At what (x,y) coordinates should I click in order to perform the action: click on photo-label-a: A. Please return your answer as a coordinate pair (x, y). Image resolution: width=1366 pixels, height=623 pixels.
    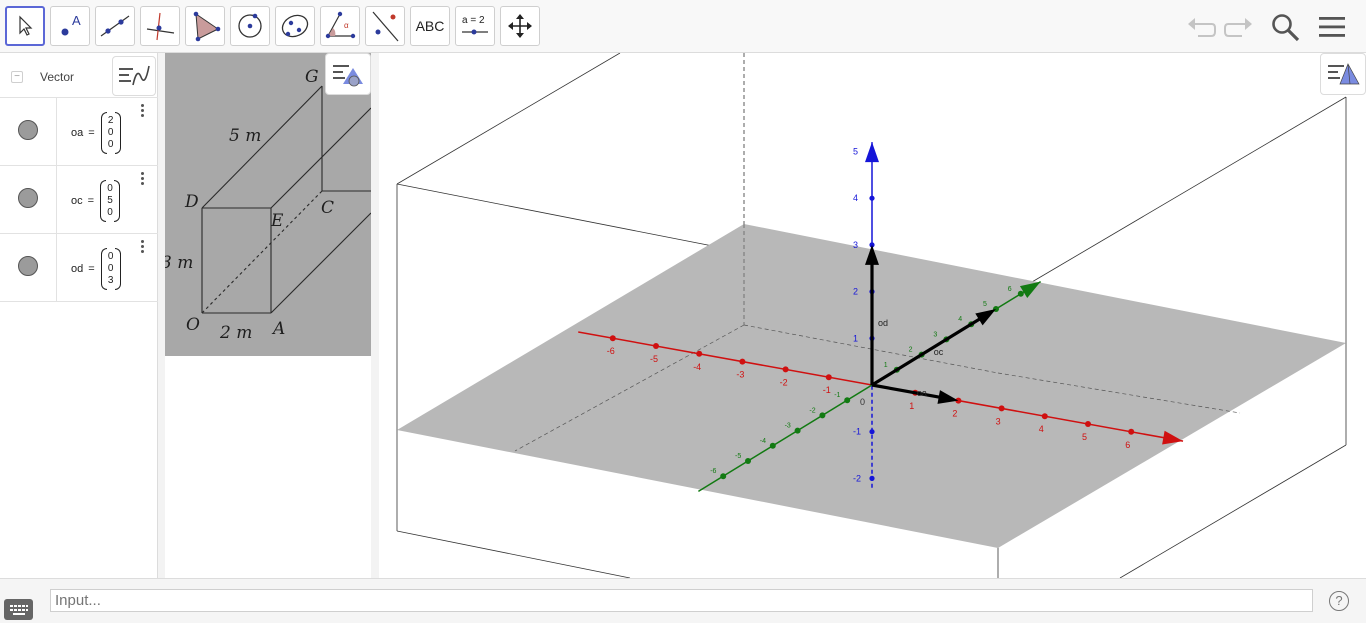
    Looking at the image, I should click on (278, 329).